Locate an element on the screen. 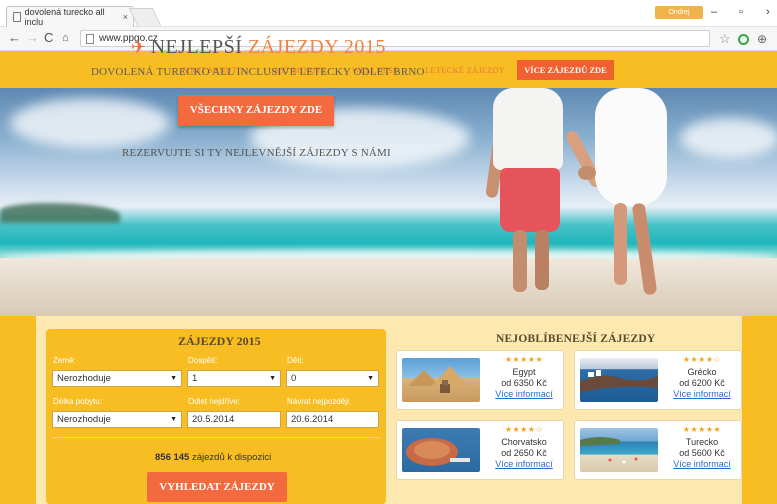  destination-price: od 2650 Kč is located at coordinates (524, 453).